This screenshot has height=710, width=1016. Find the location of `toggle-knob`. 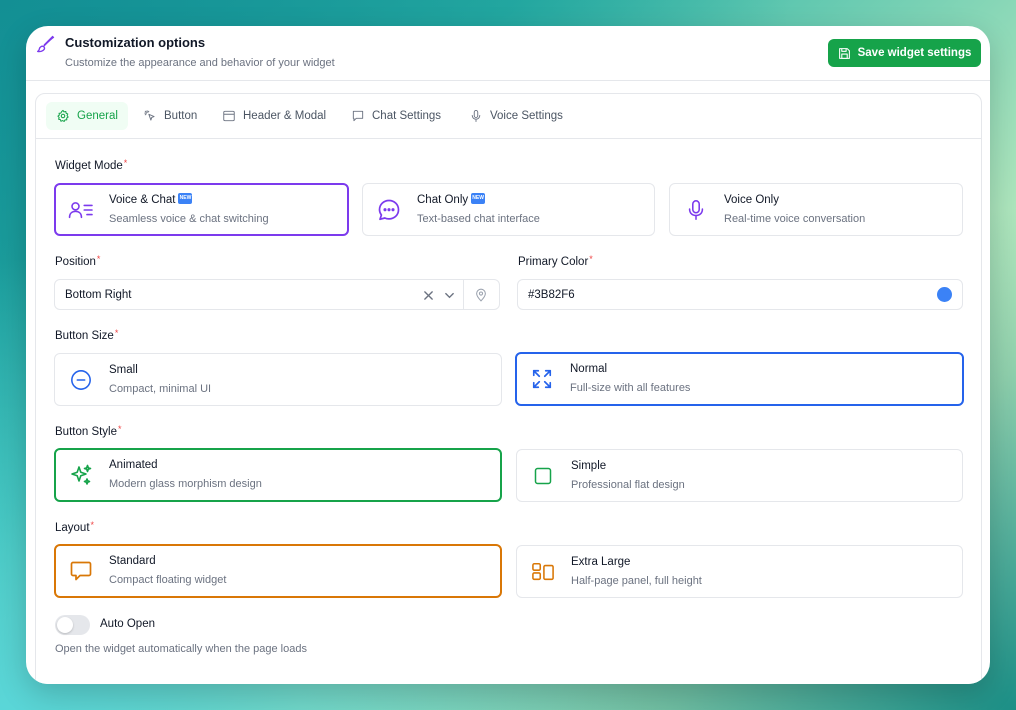

toggle-knob is located at coordinates (65, 625).